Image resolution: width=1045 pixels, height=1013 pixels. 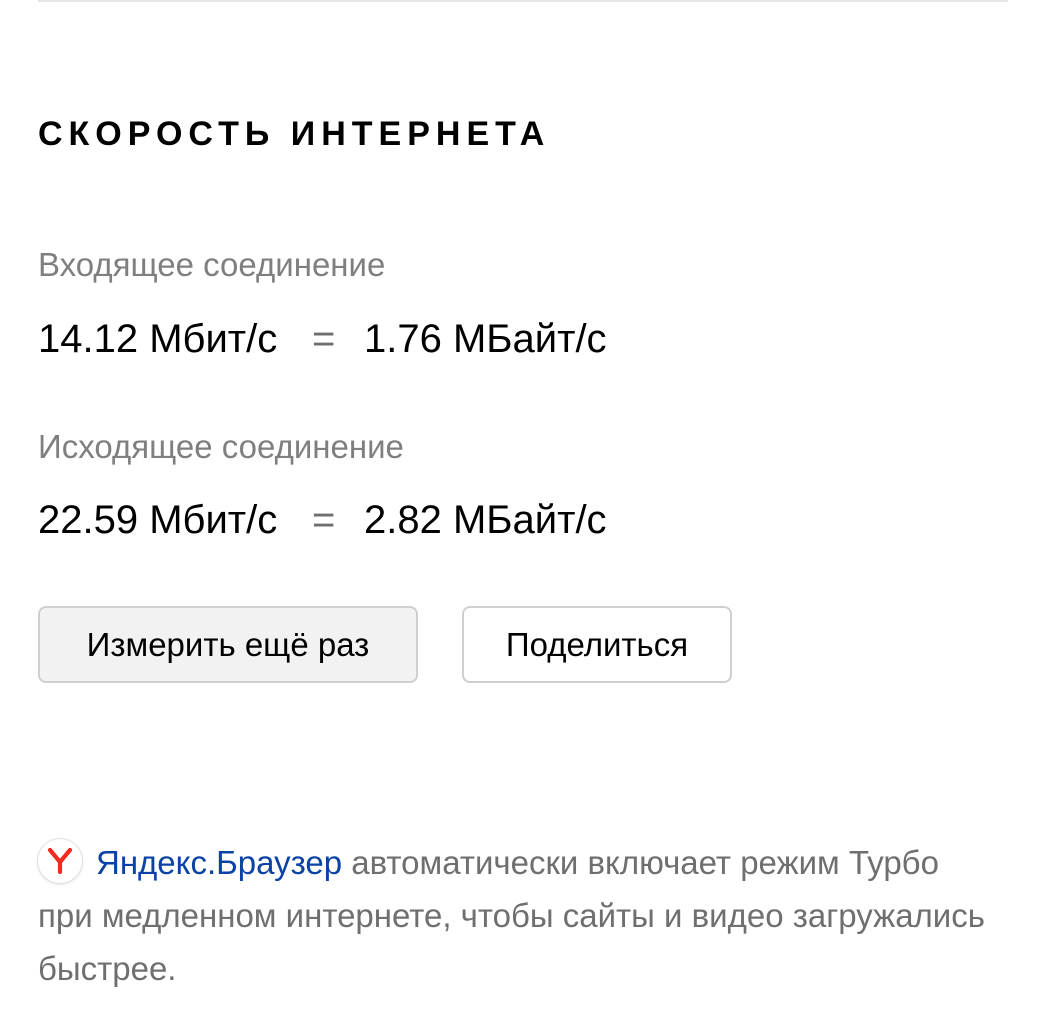 What do you see at coordinates (324, 339) in the screenshot?
I see `incoming-equals-sign: =` at bounding box center [324, 339].